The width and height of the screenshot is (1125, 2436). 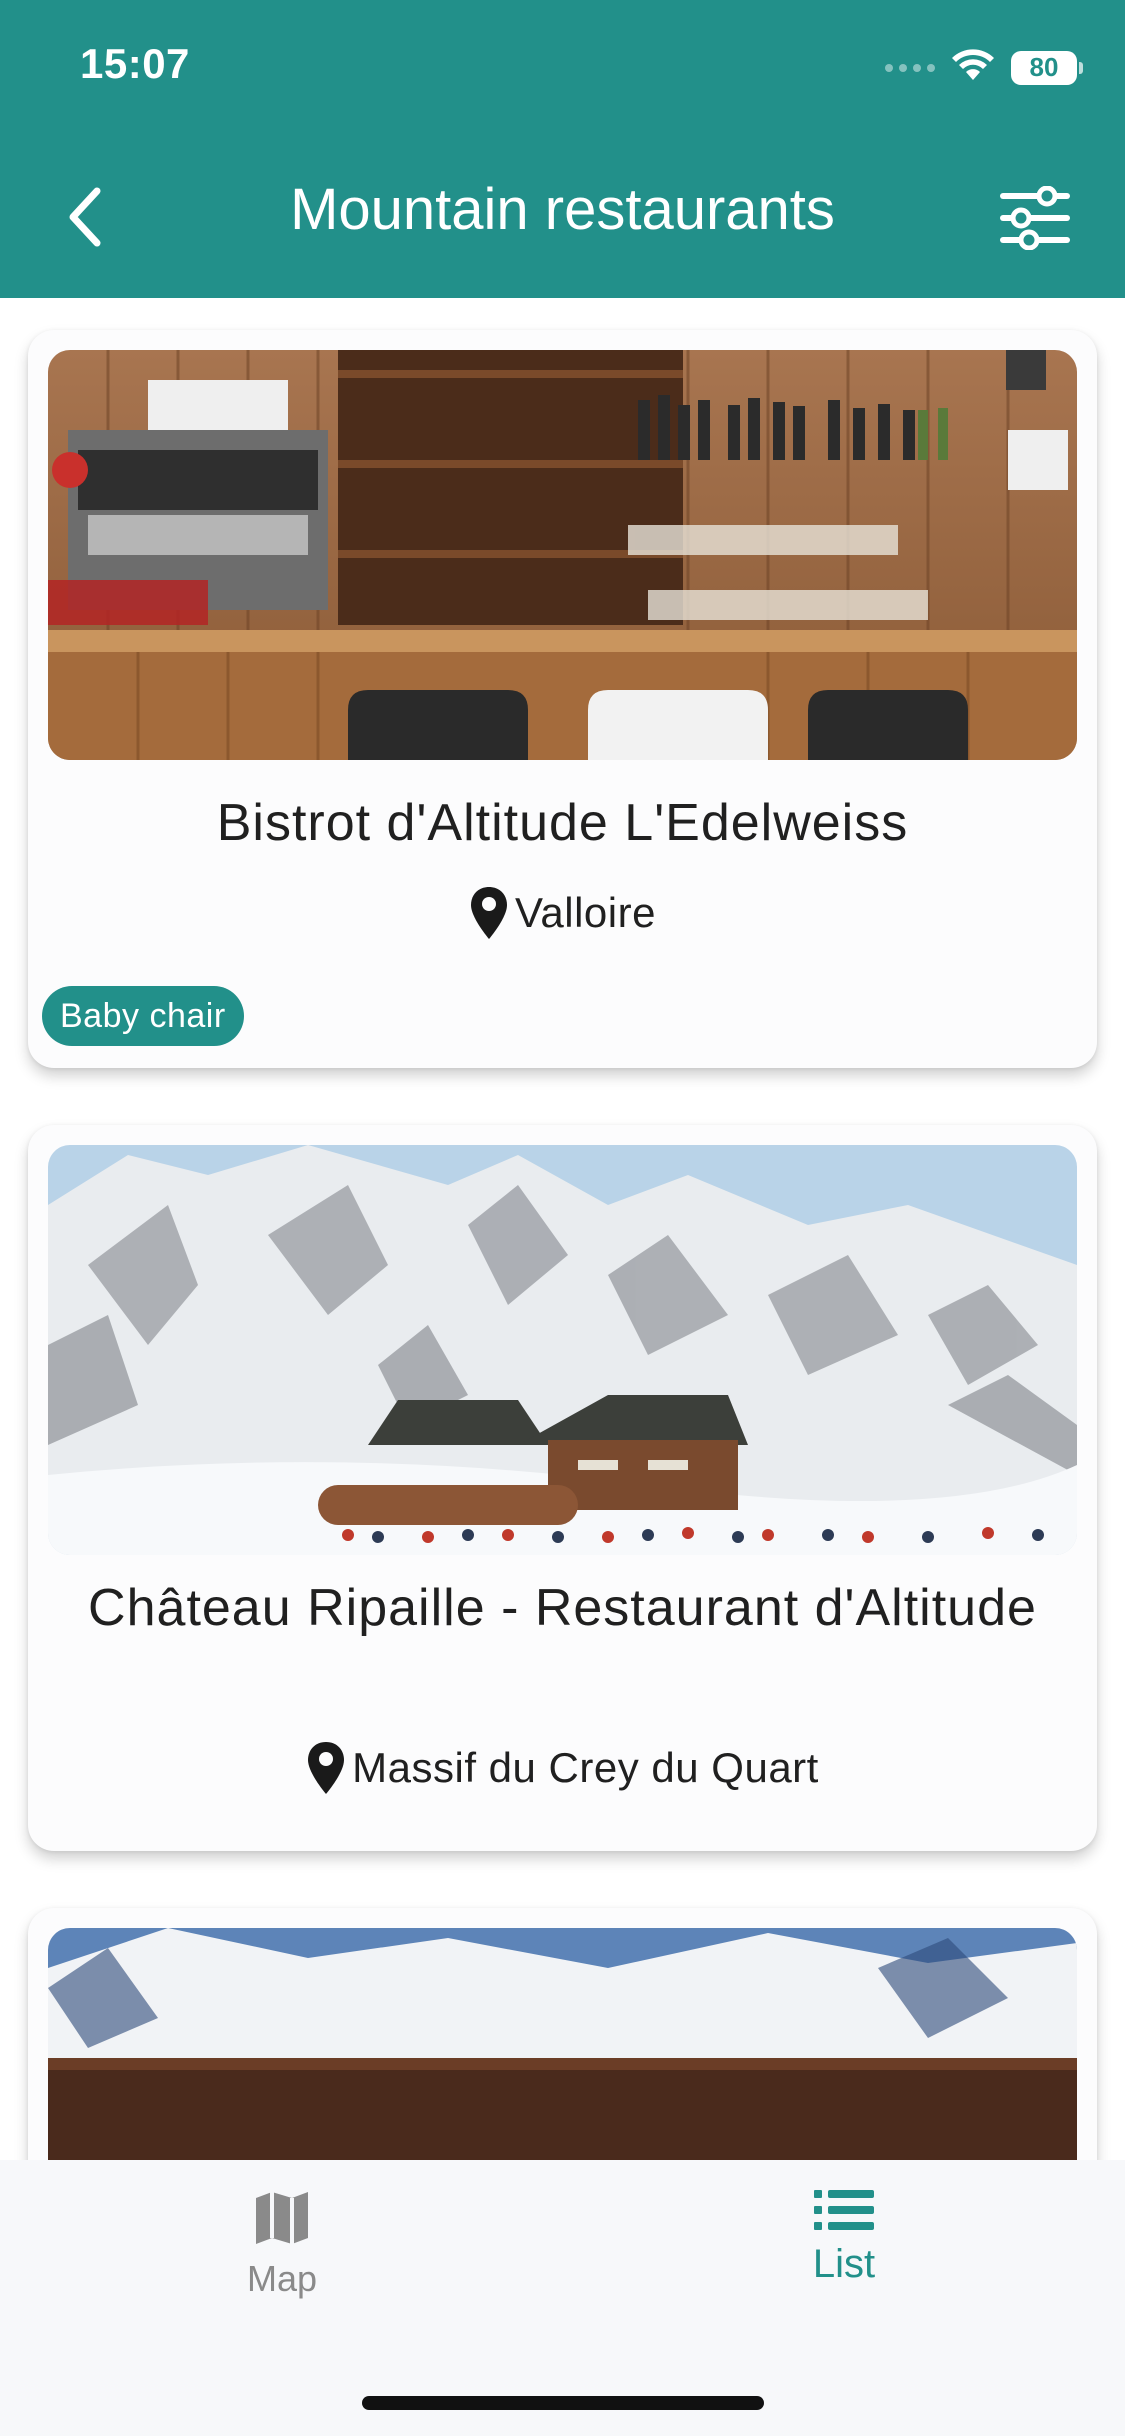 I want to click on sliders-icon, so click(x=1035, y=218).